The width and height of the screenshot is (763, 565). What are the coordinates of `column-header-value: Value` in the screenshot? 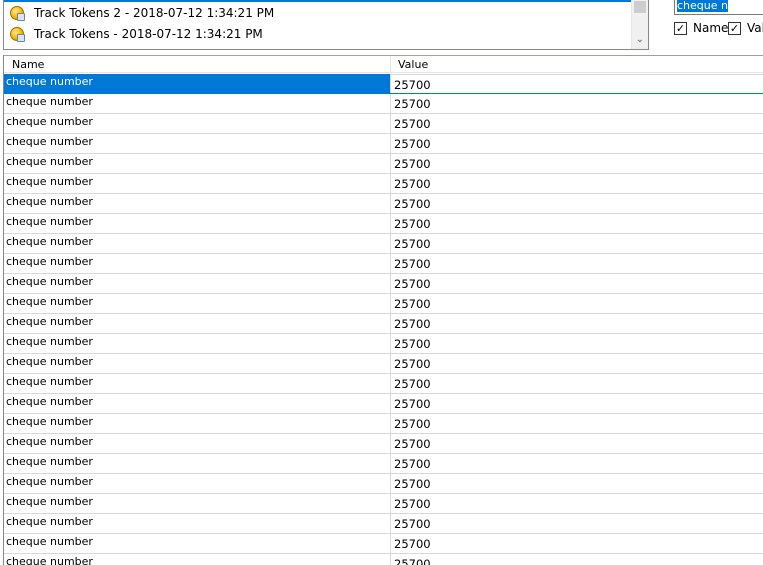 It's located at (413, 64).